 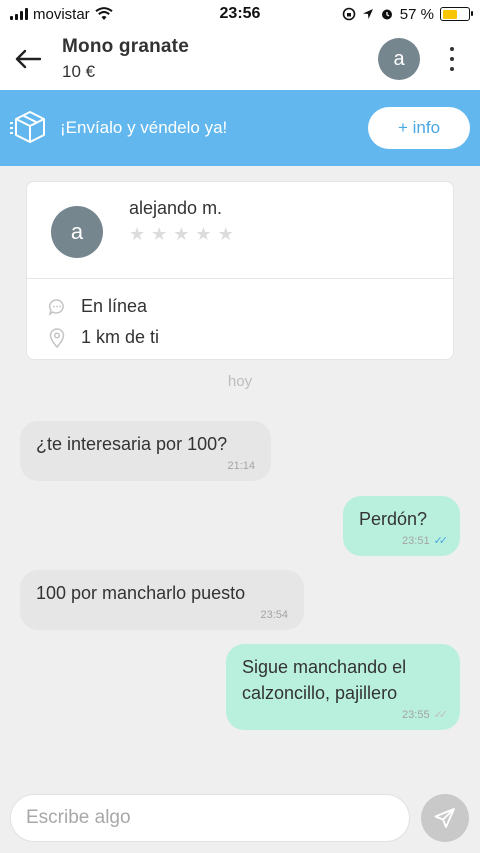 What do you see at coordinates (79, 71) in the screenshot?
I see `item-price: 10 €` at bounding box center [79, 71].